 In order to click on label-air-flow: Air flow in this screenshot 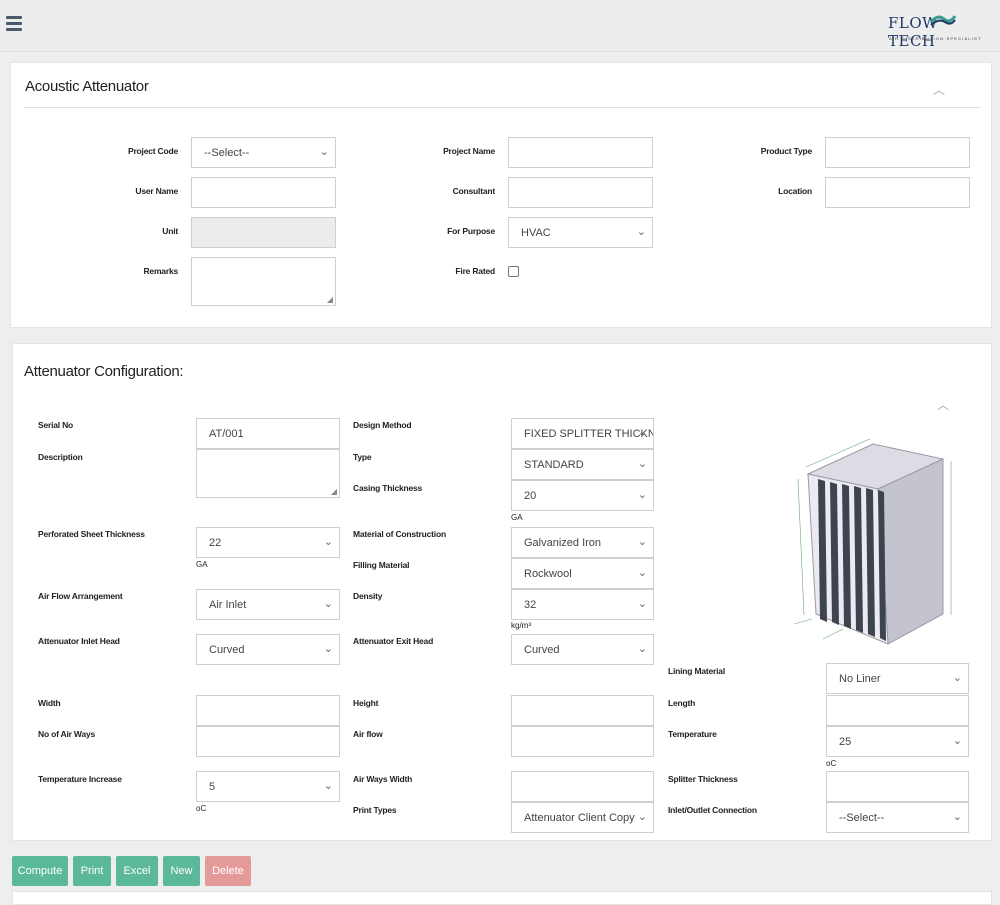, I will do `click(368, 734)`.